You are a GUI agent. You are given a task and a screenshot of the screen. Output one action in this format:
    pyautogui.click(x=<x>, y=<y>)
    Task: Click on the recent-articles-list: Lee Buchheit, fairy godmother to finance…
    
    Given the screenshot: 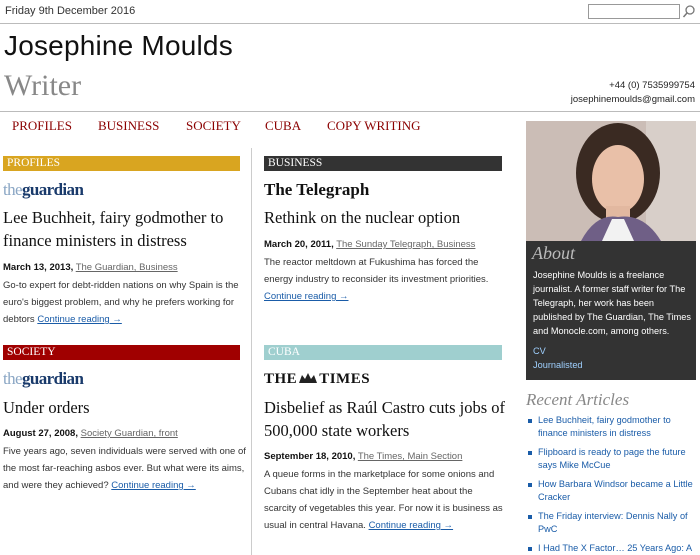 What is the action you would take?
    pyautogui.click(x=612, y=484)
    